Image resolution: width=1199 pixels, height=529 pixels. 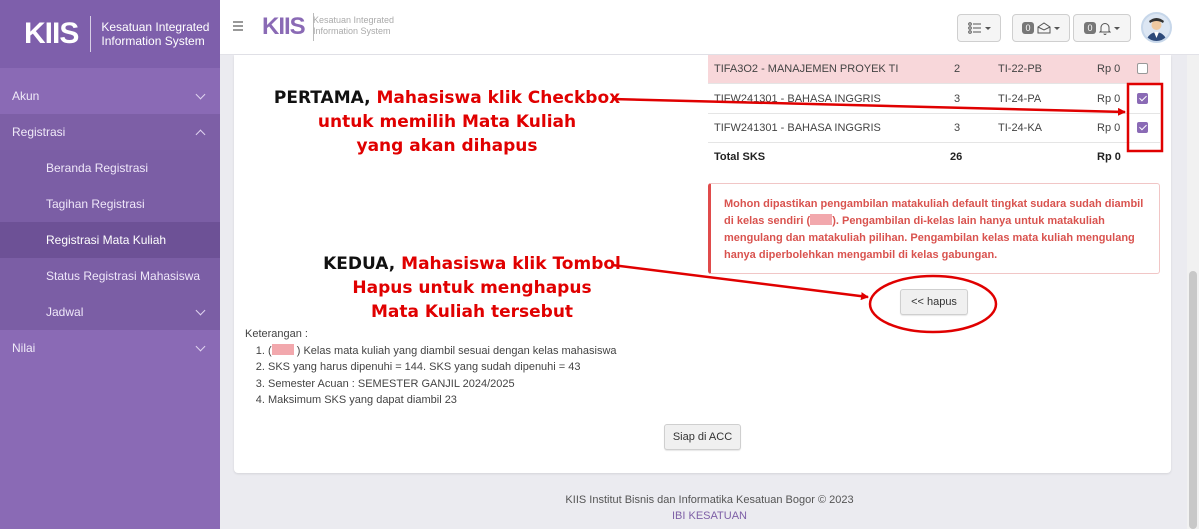 What do you see at coordinates (1020, 128) in the screenshot?
I see `course-class: TI-24-KA` at bounding box center [1020, 128].